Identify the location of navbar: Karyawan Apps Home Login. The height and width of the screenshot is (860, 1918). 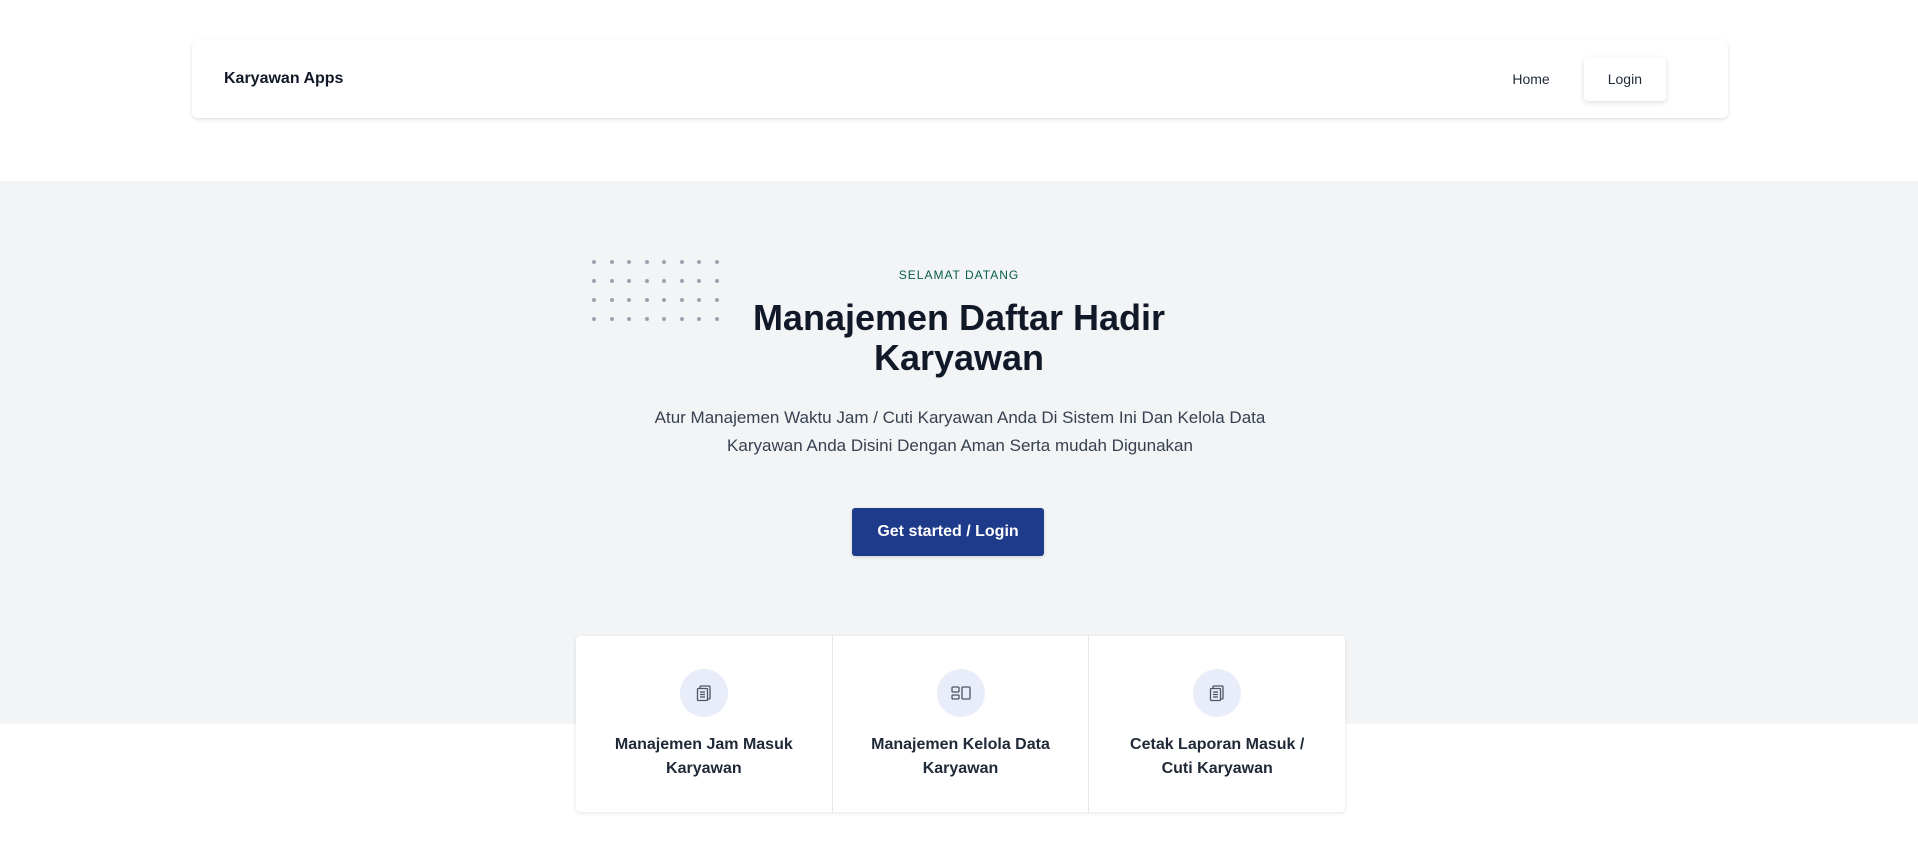
(960, 79).